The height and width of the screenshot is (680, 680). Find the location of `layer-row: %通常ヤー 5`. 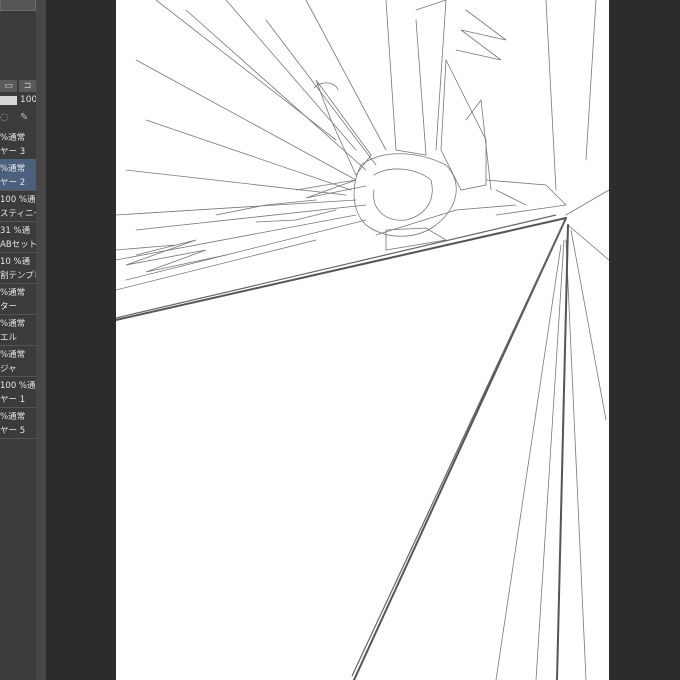

layer-row: %通常ヤー 5 is located at coordinates (18, 423).